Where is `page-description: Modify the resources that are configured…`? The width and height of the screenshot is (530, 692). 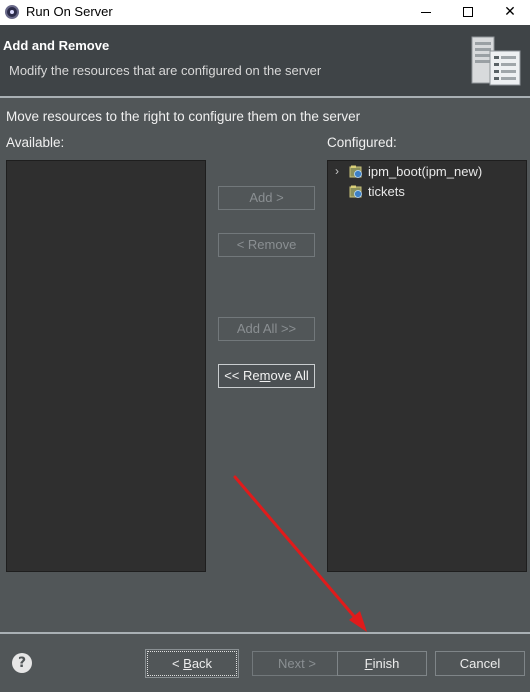 page-description: Modify the resources that are configured… is located at coordinates (165, 70).